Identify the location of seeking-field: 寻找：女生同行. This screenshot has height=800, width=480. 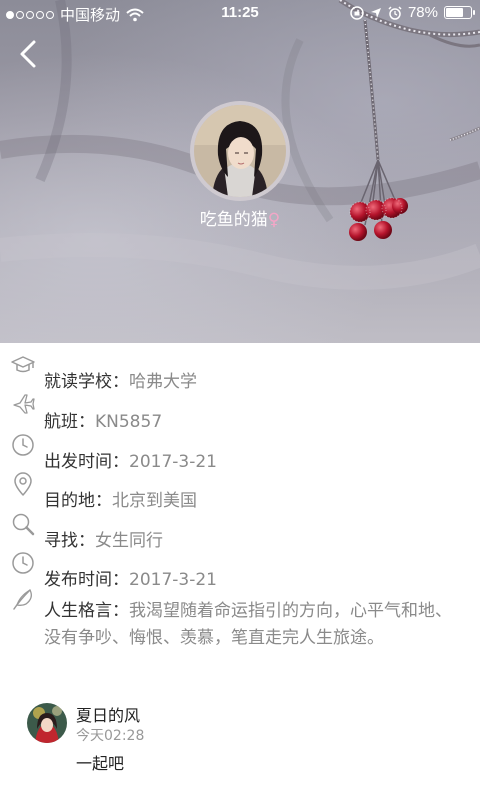
(103, 538).